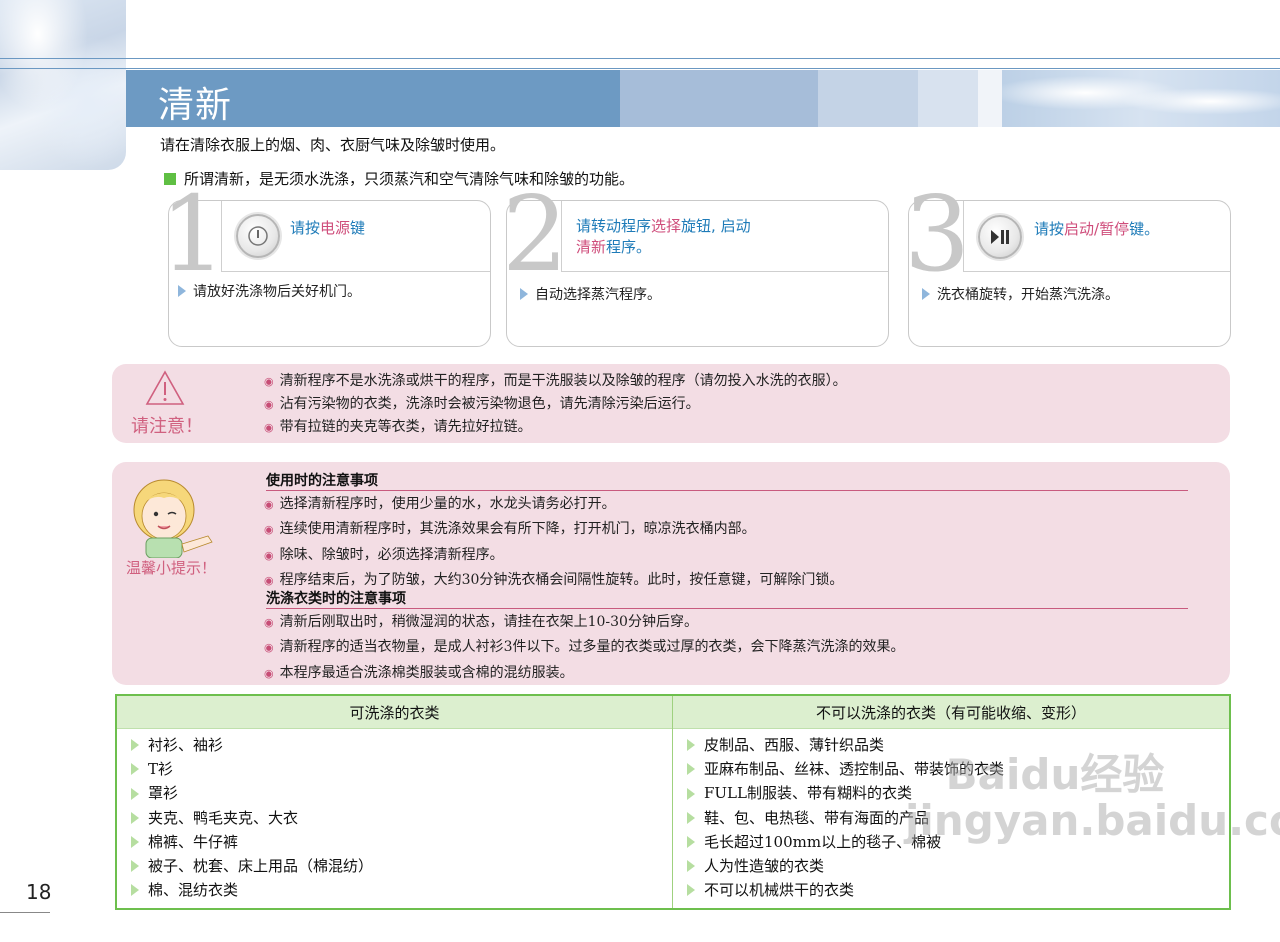  I want to click on list-item: 鞋、包、电热毯、带有海面的产品, so click(845, 818).